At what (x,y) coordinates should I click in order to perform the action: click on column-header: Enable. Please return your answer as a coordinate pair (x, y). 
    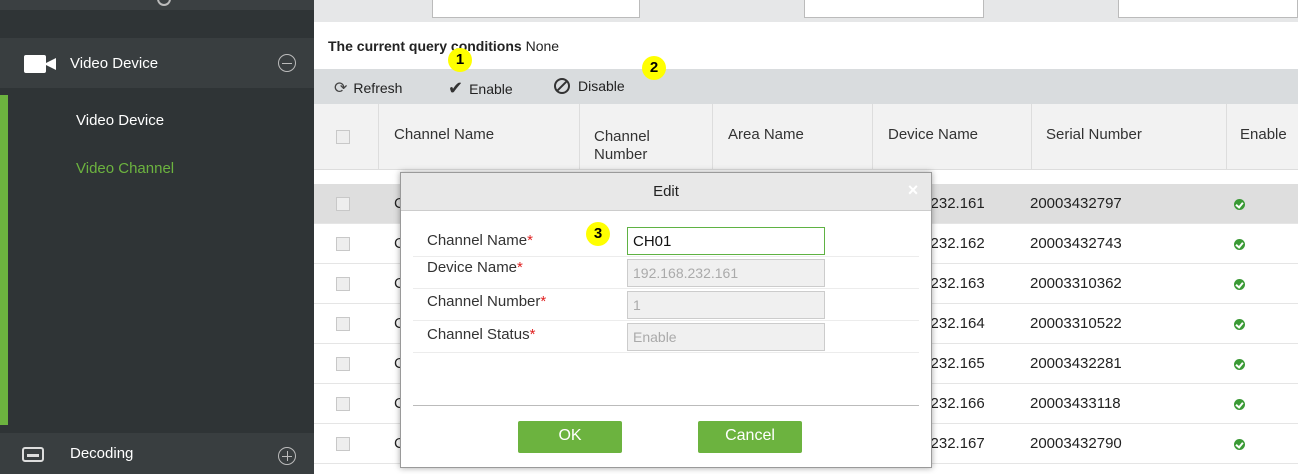
    Looking at the image, I should click on (1263, 135).